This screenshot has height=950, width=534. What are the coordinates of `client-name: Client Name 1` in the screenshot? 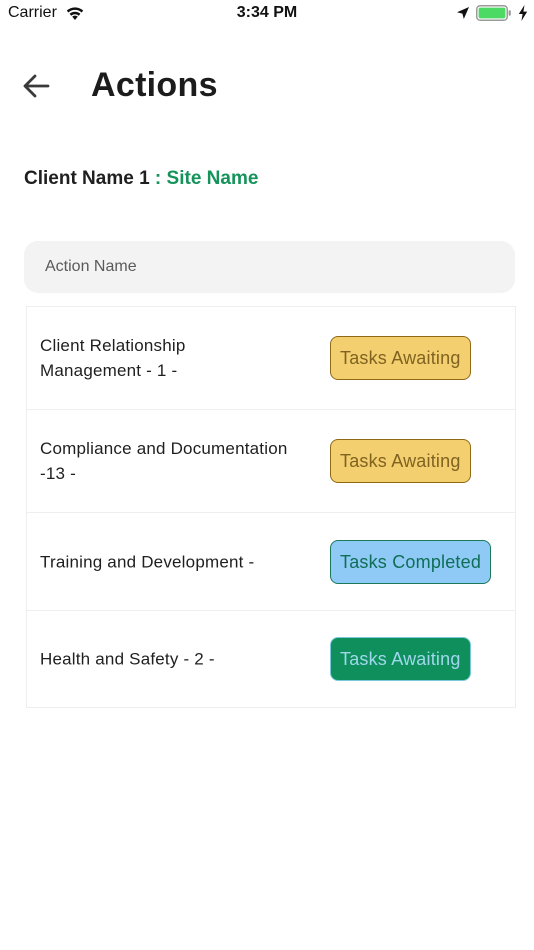 It's located at (87, 178).